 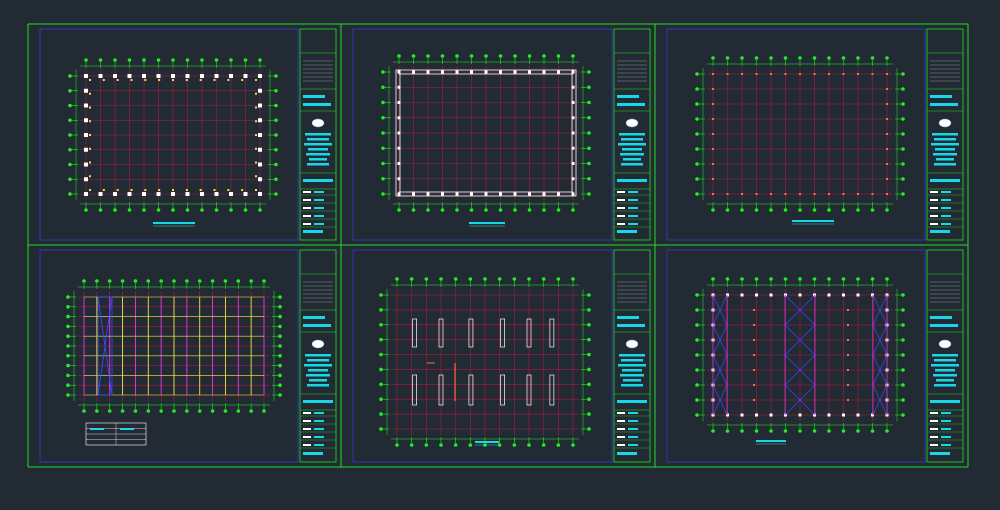 I want to click on material-table, so click(x=116, y=434).